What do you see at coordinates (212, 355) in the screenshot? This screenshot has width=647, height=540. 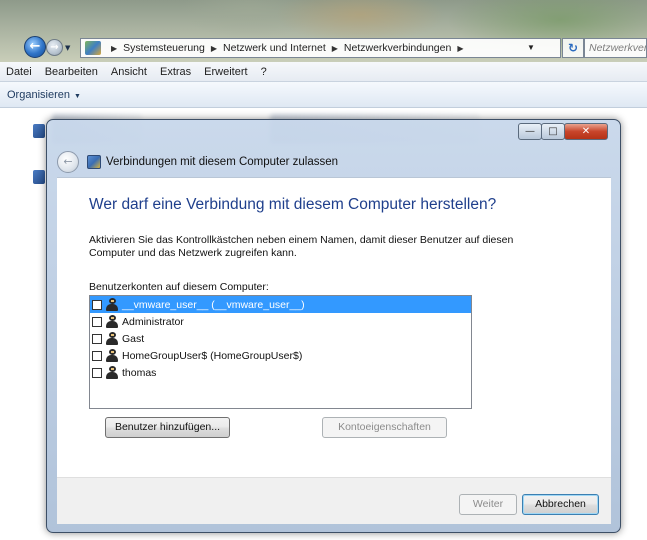 I see `user-name: HomeGroupUser$ (HomeGroupUser$)` at bounding box center [212, 355].